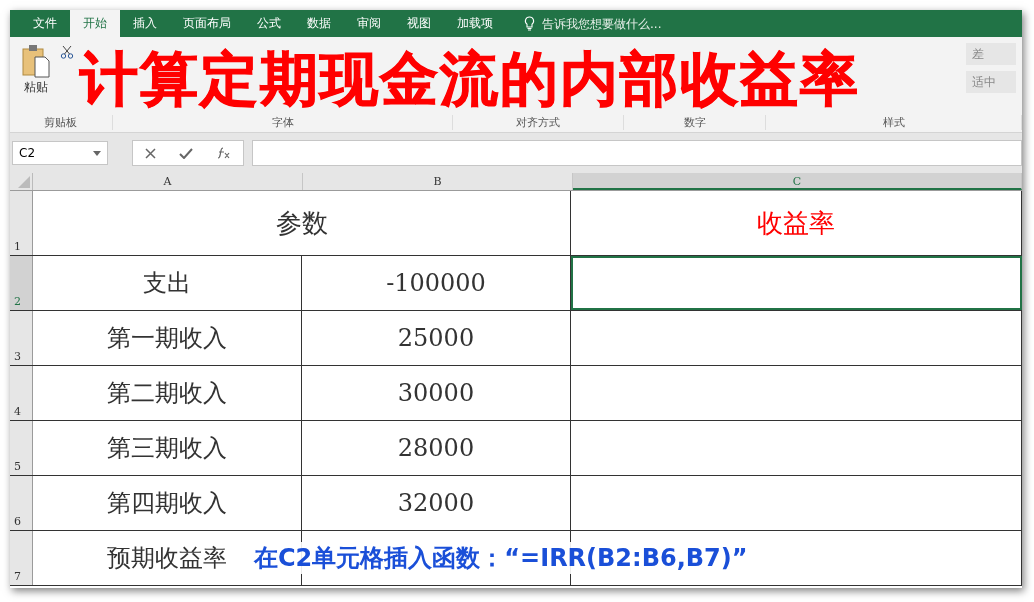  What do you see at coordinates (36, 87) in the screenshot?
I see `paste-button: 粘贴` at bounding box center [36, 87].